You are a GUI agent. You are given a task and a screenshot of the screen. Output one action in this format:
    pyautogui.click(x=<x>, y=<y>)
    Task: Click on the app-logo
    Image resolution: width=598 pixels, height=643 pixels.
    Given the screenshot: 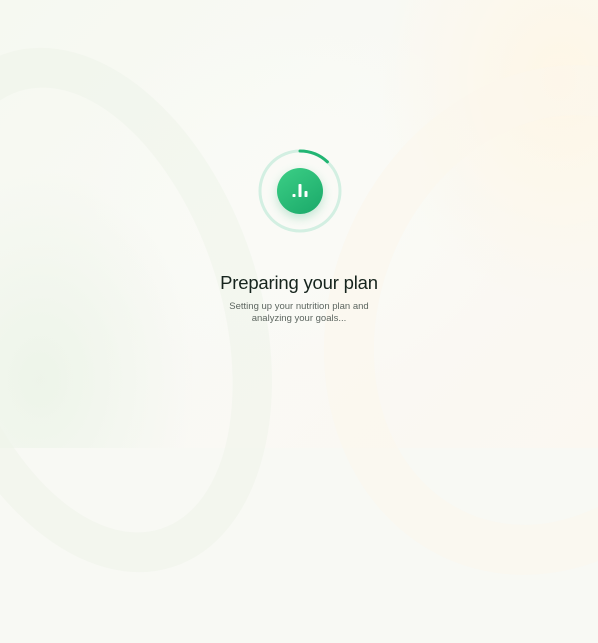 What is the action you would take?
    pyautogui.click(x=300, y=191)
    